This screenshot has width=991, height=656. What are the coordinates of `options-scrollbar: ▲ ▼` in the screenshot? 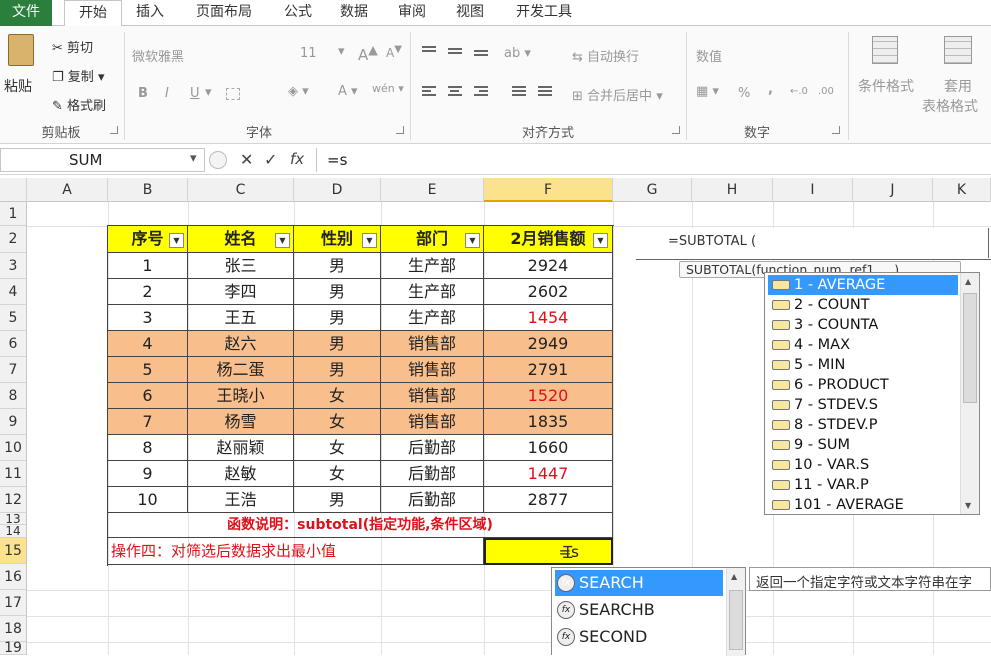 It's located at (969, 393).